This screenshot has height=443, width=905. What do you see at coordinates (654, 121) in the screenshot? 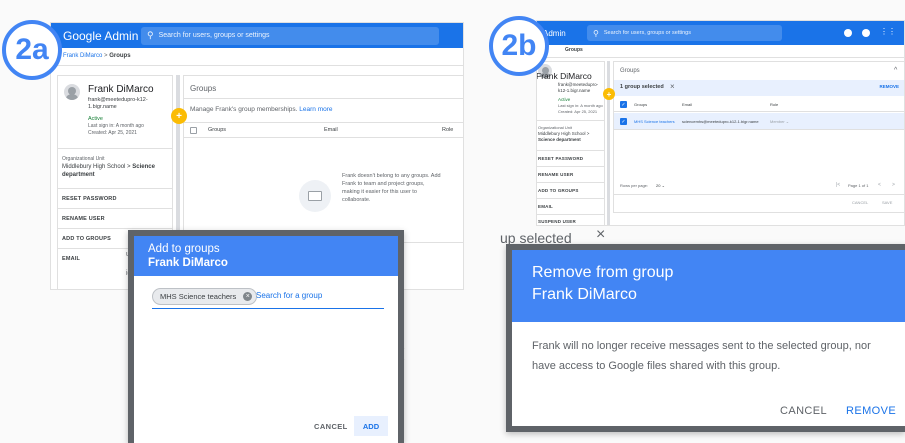
I see `row-group-name: MHS Science teachers` at bounding box center [654, 121].